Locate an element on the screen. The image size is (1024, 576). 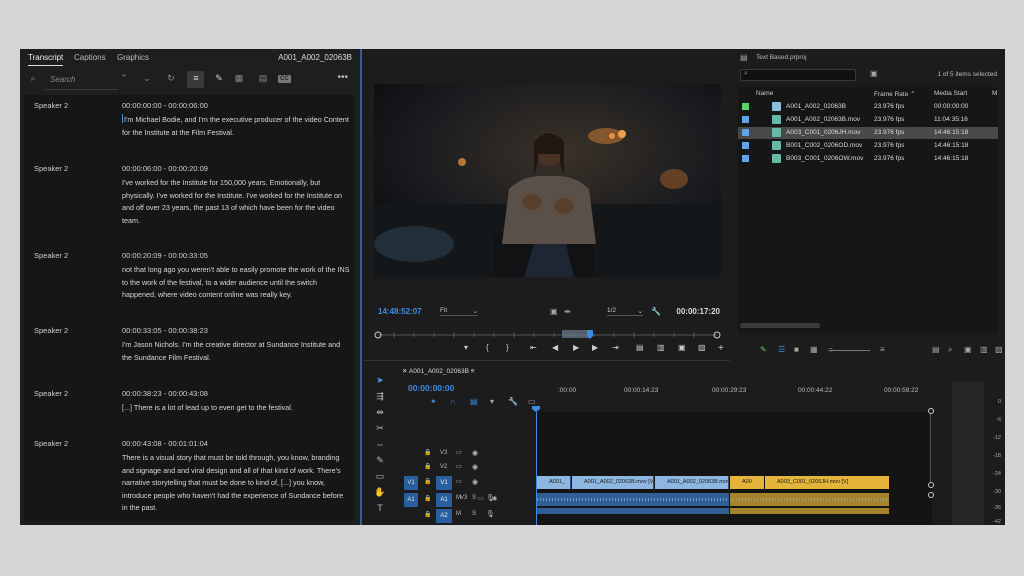
trash-icon: ▧ is located at coordinates (999, 349).